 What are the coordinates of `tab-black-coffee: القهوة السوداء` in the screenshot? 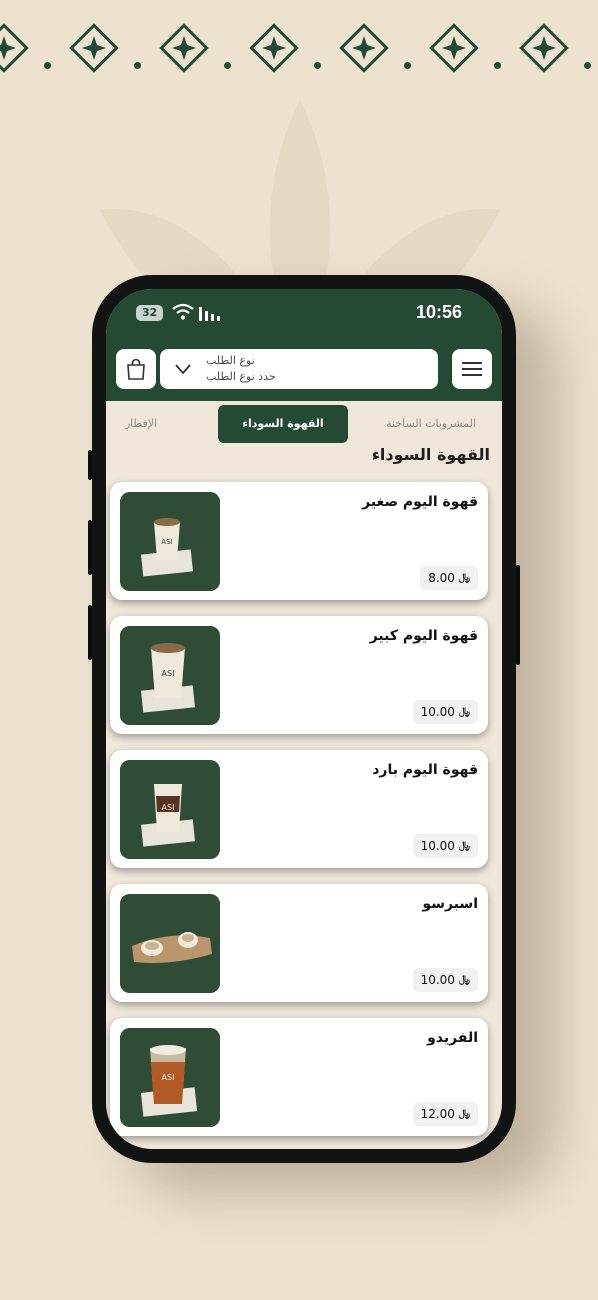 It's located at (283, 424).